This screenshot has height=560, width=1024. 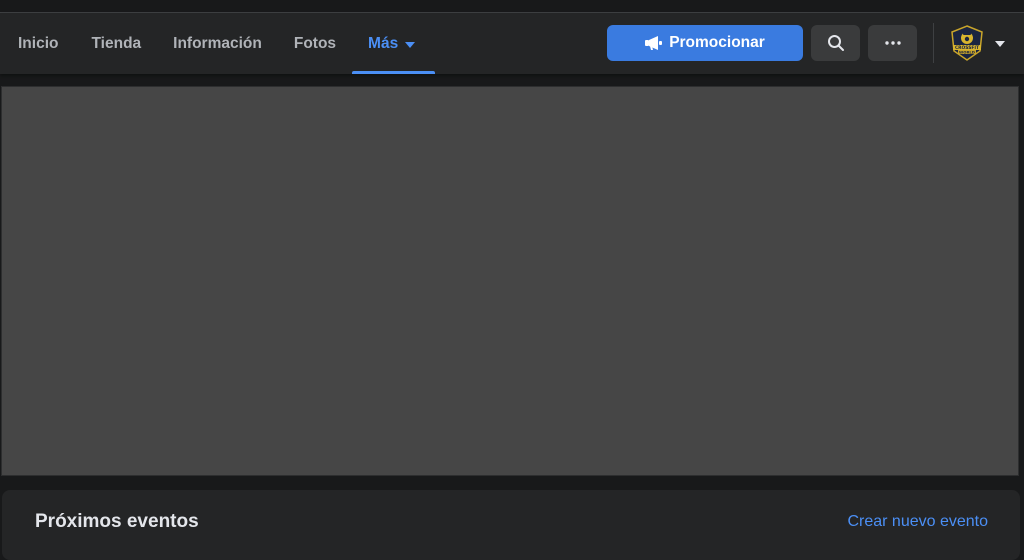 I want to click on tab-informacion: Información, so click(x=217, y=43).